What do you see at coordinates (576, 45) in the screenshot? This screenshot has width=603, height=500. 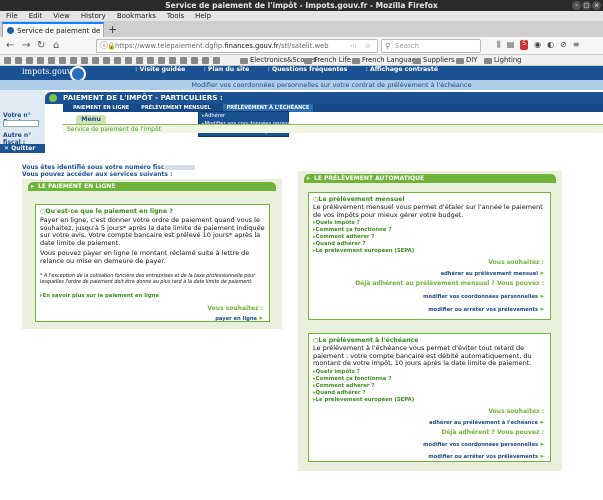 I see `hamburger-menu-icon: ≡` at bounding box center [576, 45].